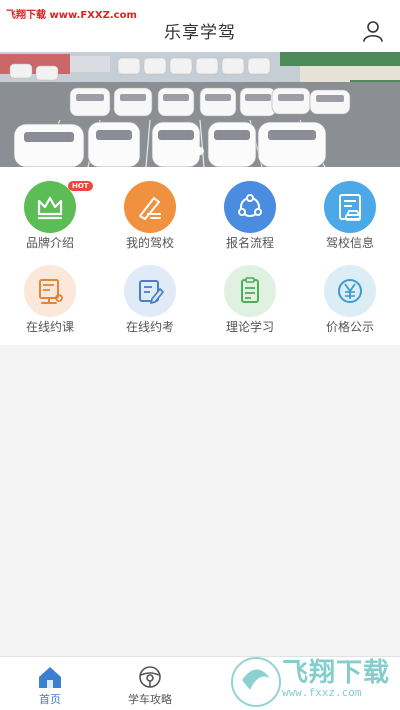  Describe the element at coordinates (322, 692) in the screenshot. I see `watermark-url: www.fxxz.com` at that location.